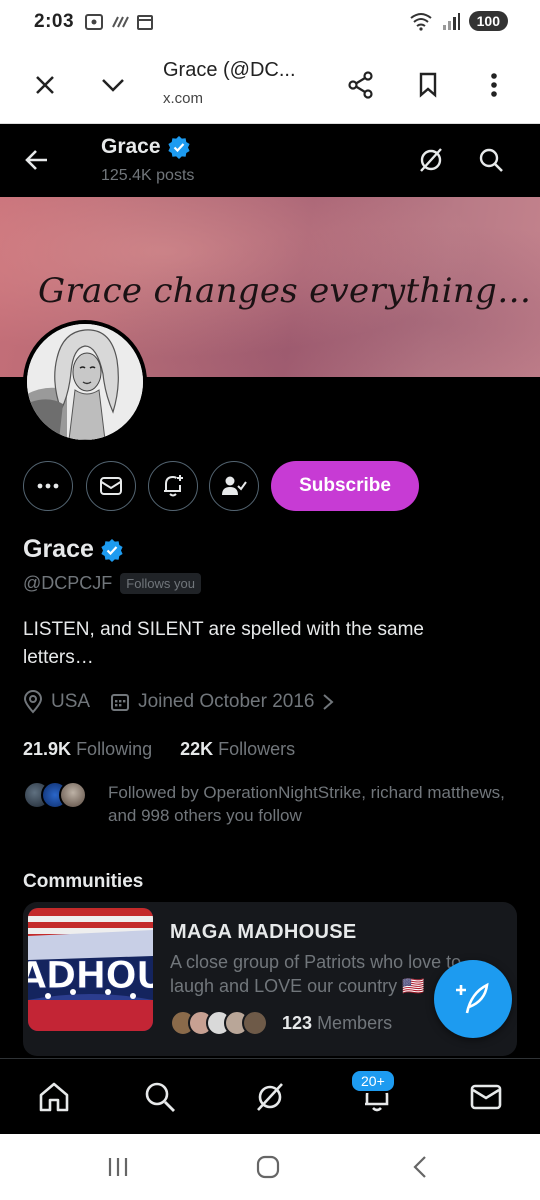 The height and width of the screenshot is (1200, 540). Describe the element at coordinates (94, 22) in the screenshot. I see `screenshot-icon` at that location.